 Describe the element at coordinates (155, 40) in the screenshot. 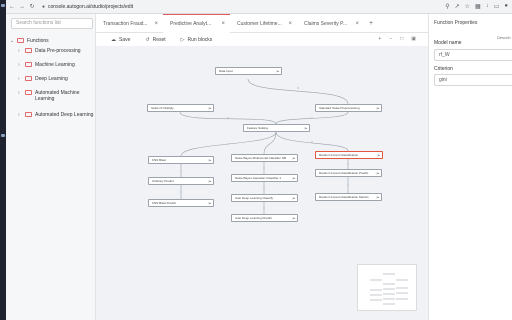

I see `reset-button: ↺ Reset` at that location.